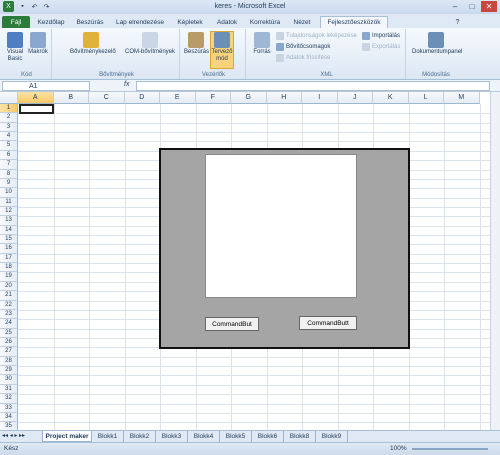 This screenshot has width=500, height=455. I want to click on row-header: 2, so click(9, 118).